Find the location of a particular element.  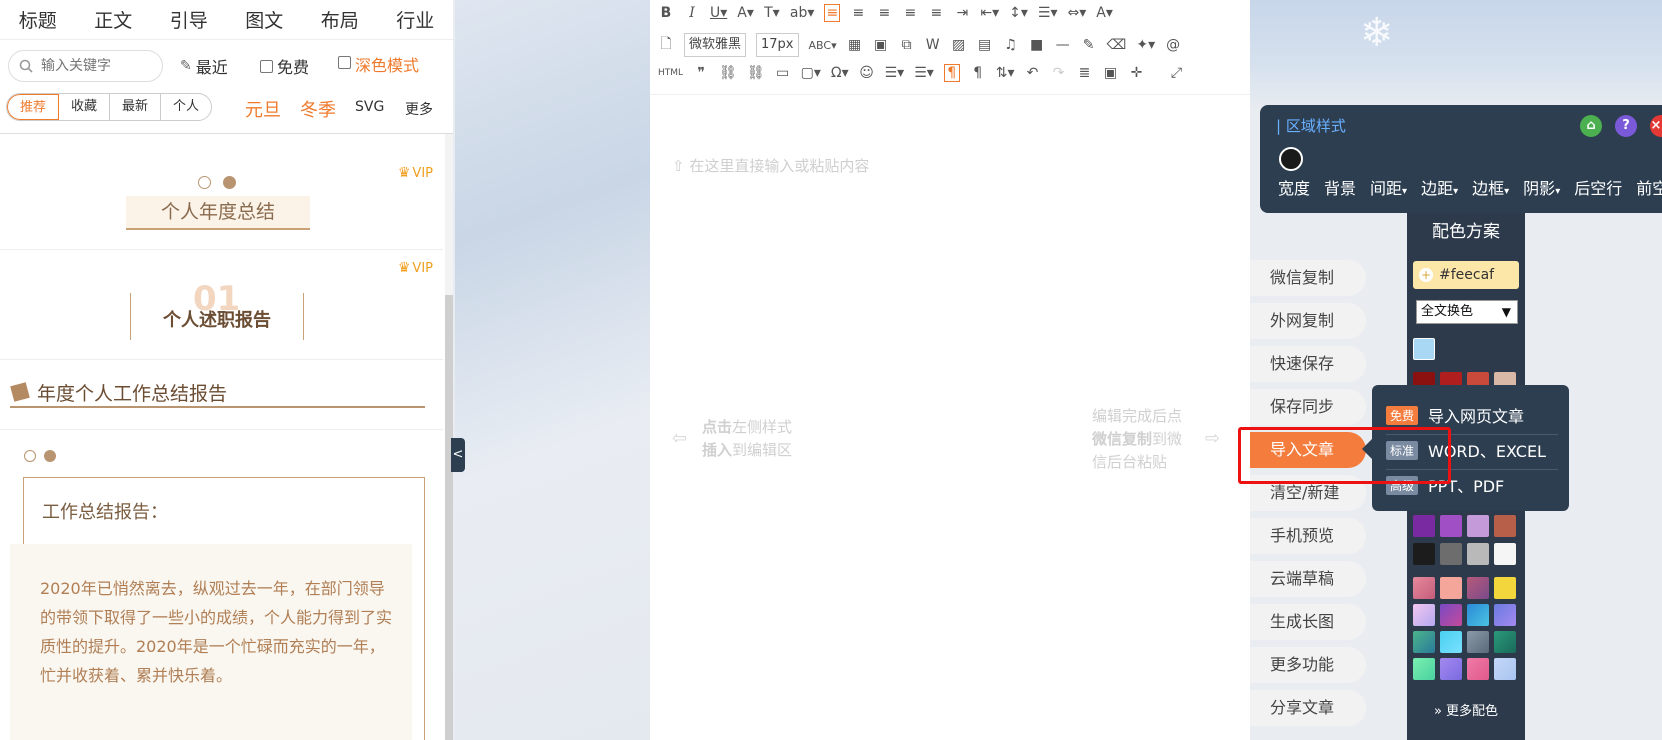

align-center-icon: ≡ is located at coordinates (858, 13).